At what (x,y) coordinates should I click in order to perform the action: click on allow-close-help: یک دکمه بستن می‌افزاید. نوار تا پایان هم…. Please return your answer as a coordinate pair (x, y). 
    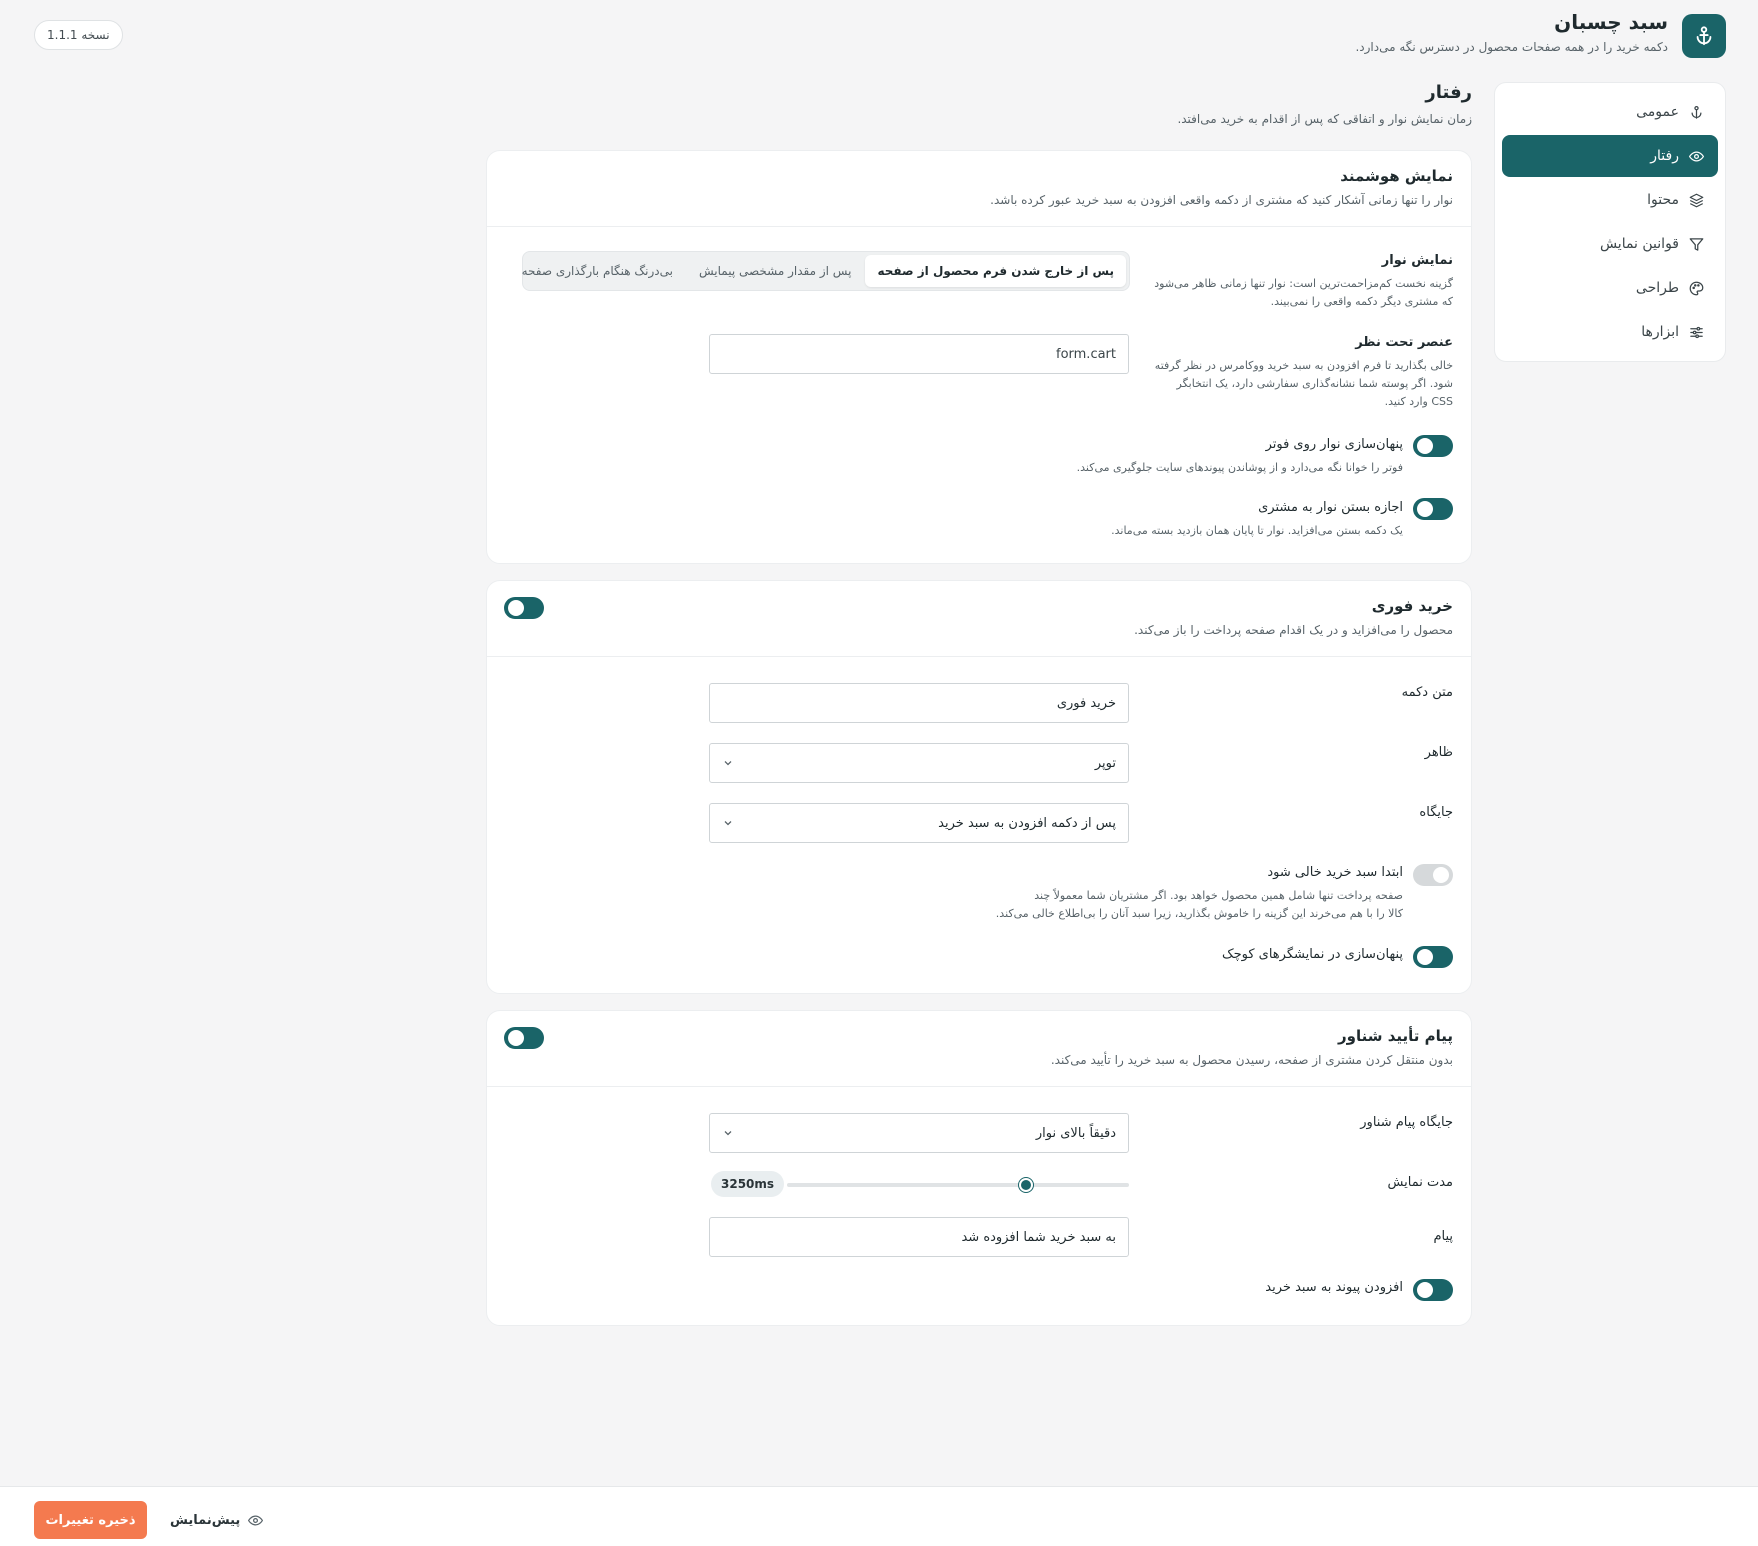
    Looking at the image, I should click on (1257, 530).